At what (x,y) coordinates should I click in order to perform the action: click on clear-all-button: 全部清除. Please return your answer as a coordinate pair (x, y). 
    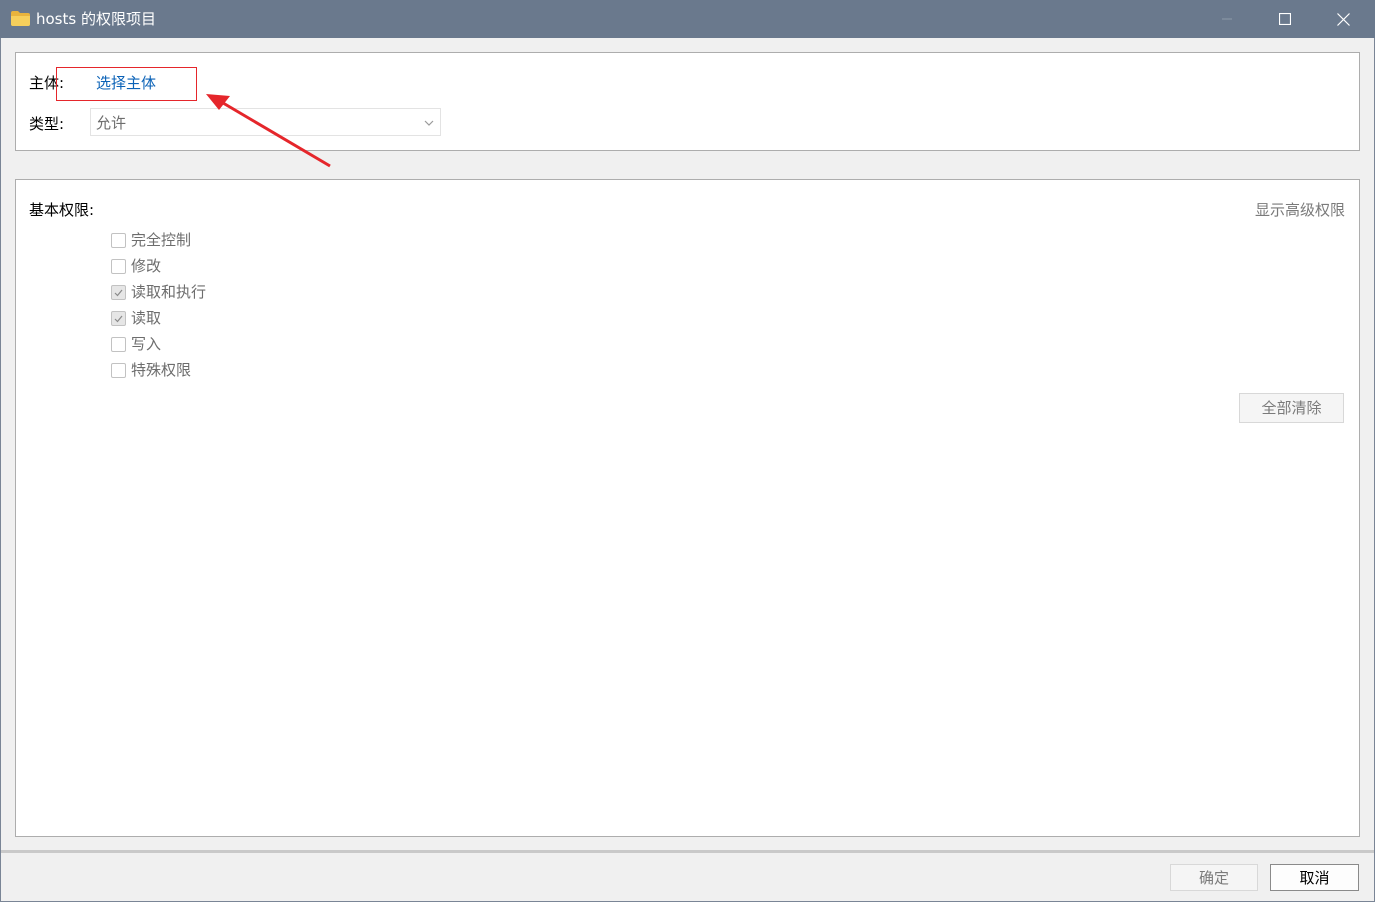
    Looking at the image, I should click on (1291, 408).